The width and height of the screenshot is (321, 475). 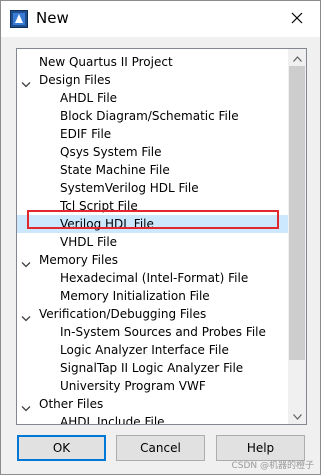 What do you see at coordinates (152, 80) in the screenshot?
I see `tree-category: Design Files` at bounding box center [152, 80].